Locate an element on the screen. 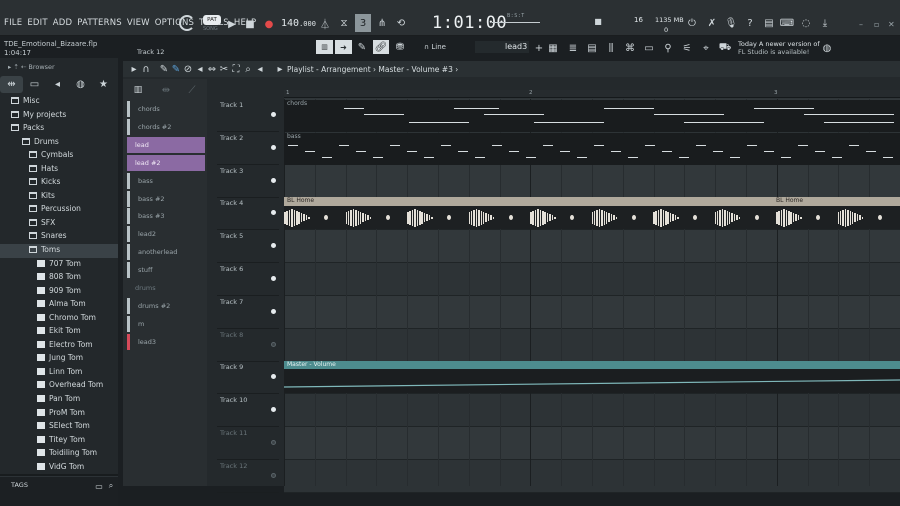 This screenshot has width=900, height=506. maximize-icon: ▫ is located at coordinates (876, 24).